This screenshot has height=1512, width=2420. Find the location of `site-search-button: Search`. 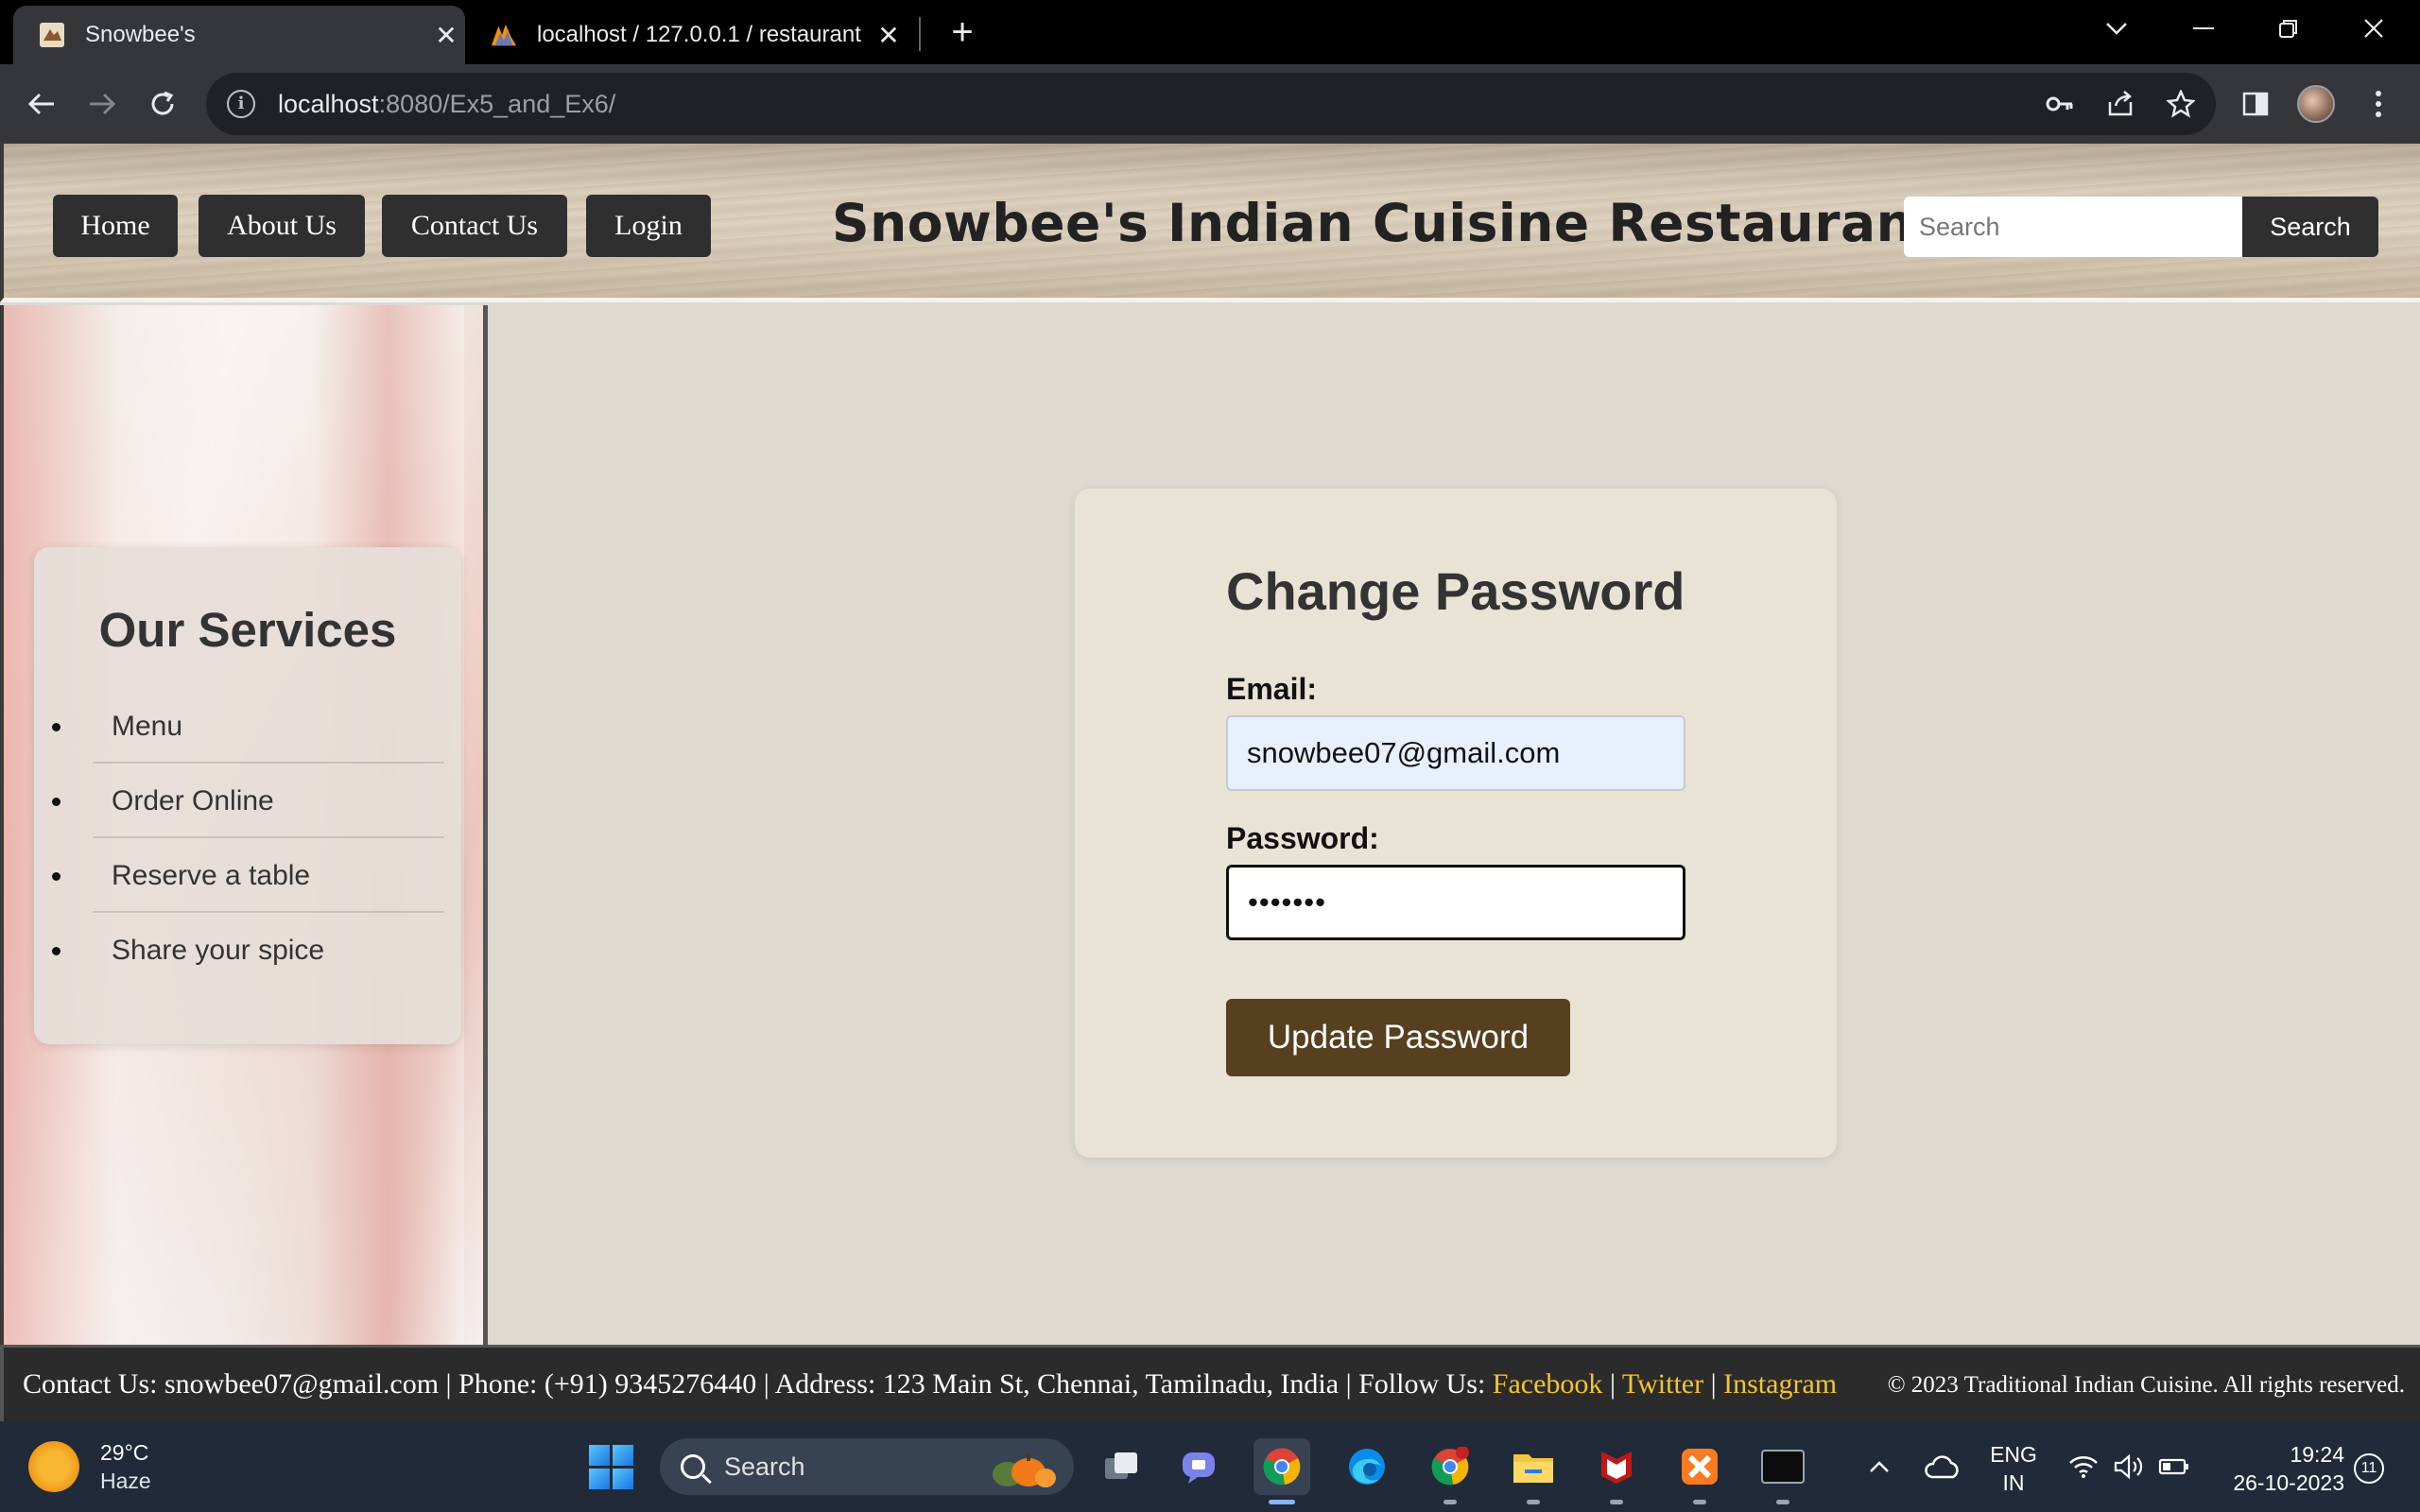

site-search-button: Search is located at coordinates (2310, 227).